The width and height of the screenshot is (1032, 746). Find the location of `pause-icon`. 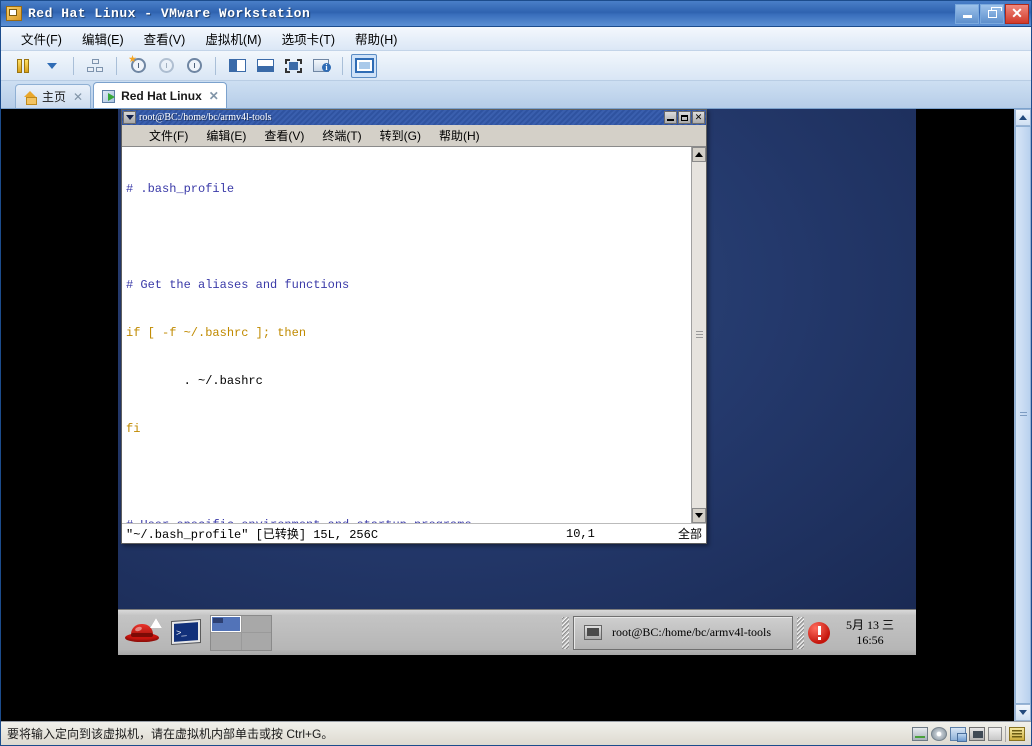

pause-icon is located at coordinates (24, 65).